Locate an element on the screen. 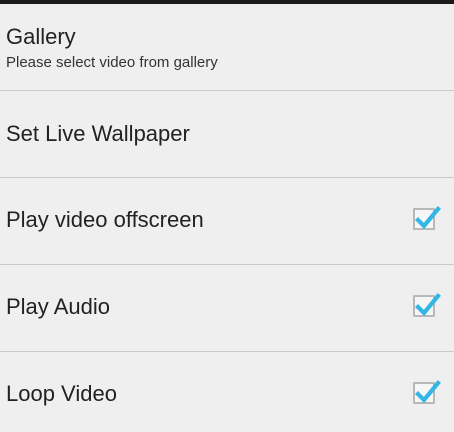 Image resolution: width=454 pixels, height=432 pixels. play-audio-checkbox is located at coordinates (427, 305).